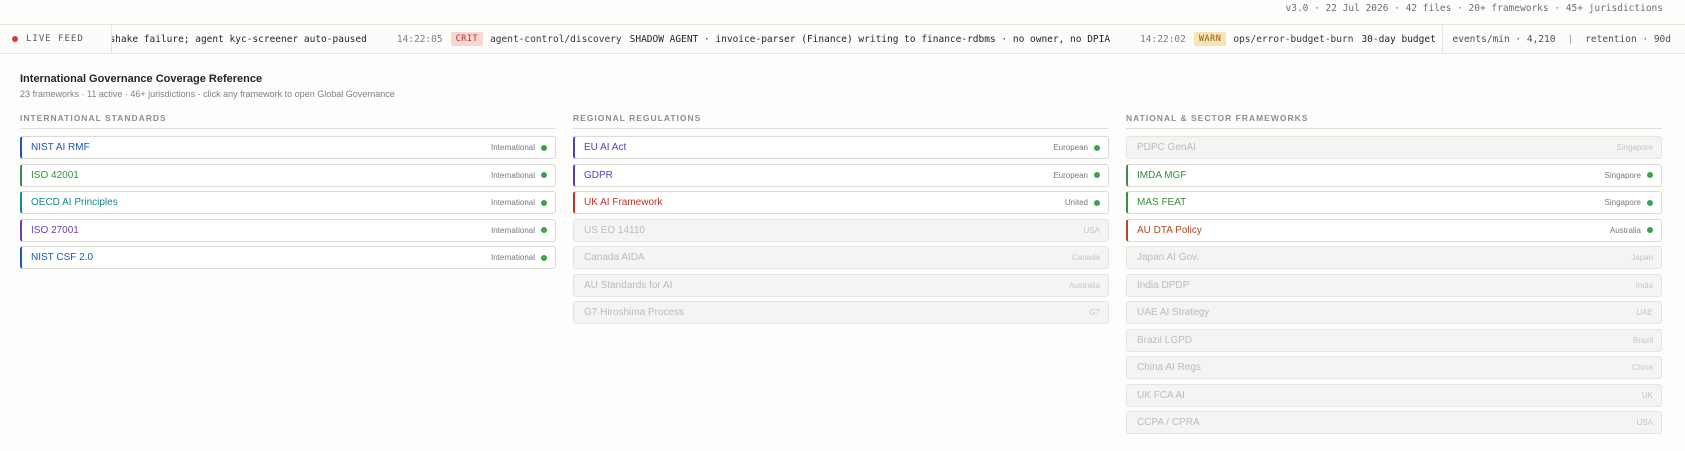 This screenshot has width=1685, height=451. Describe the element at coordinates (1162, 175) in the screenshot. I see `framework-name: IMDA MGF` at that location.